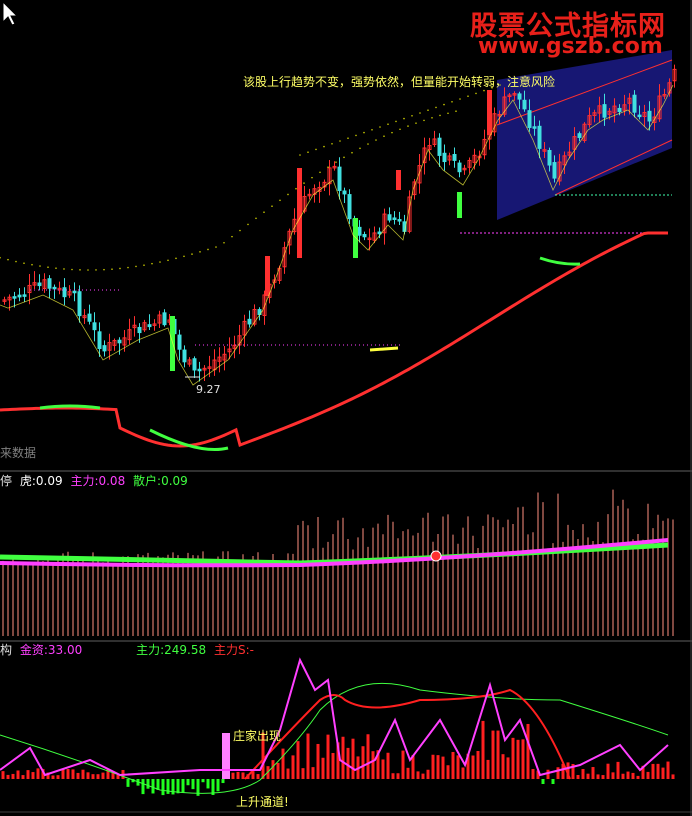  I want to click on main-s-name: 主力S:, so click(231, 650).